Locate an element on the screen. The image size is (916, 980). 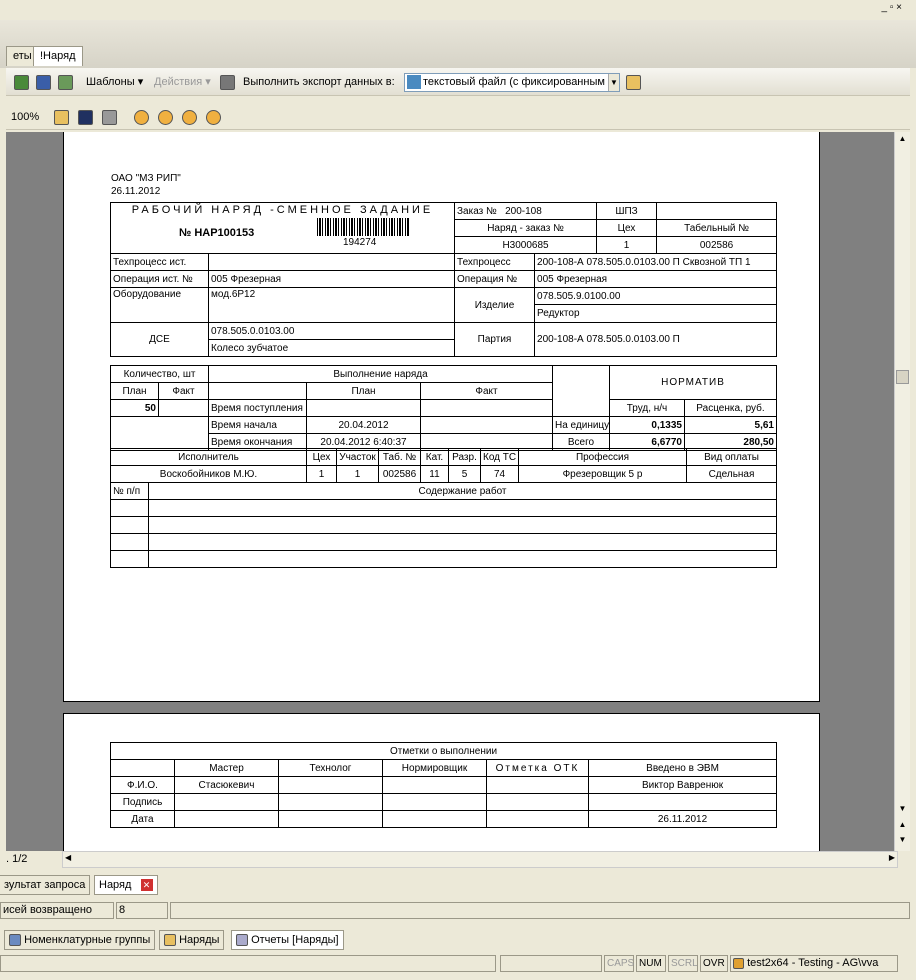
h-uch: Участок is located at coordinates (357, 457).